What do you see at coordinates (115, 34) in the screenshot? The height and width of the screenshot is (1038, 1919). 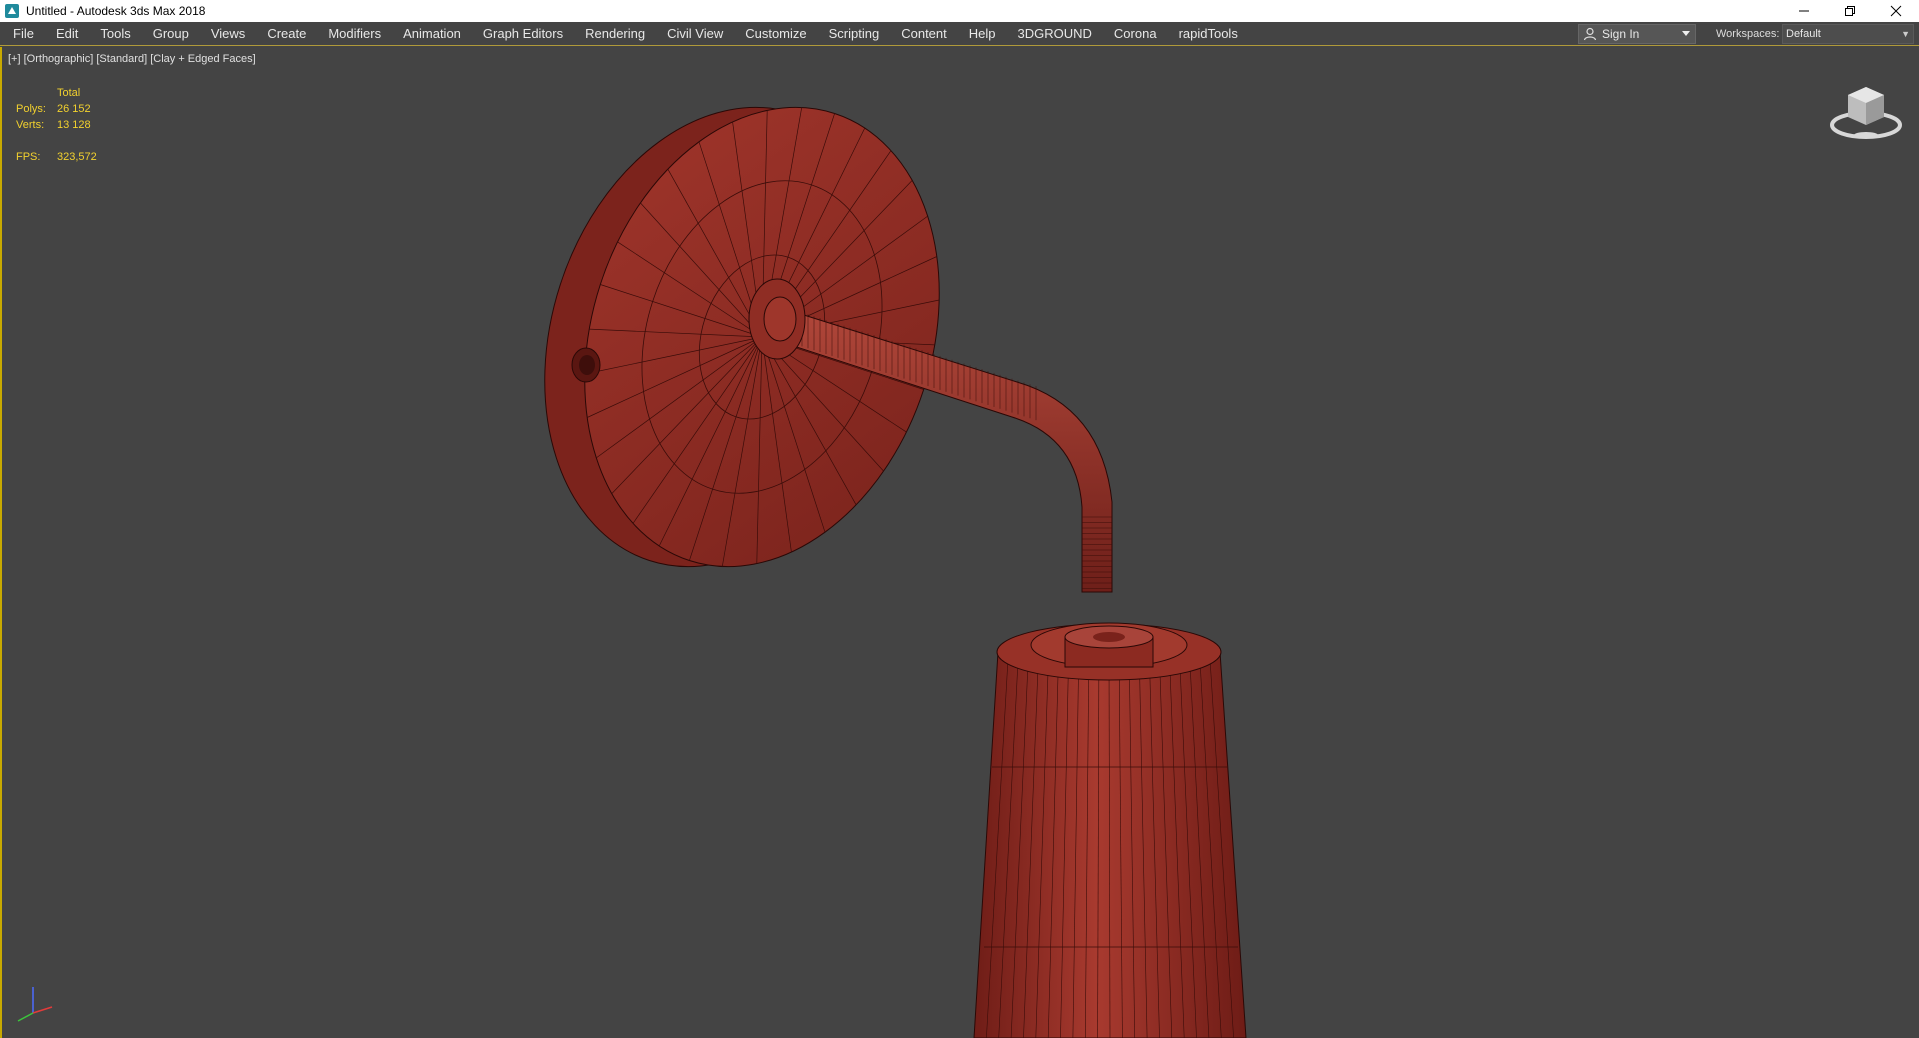 I see `menu-tools: Tools` at bounding box center [115, 34].